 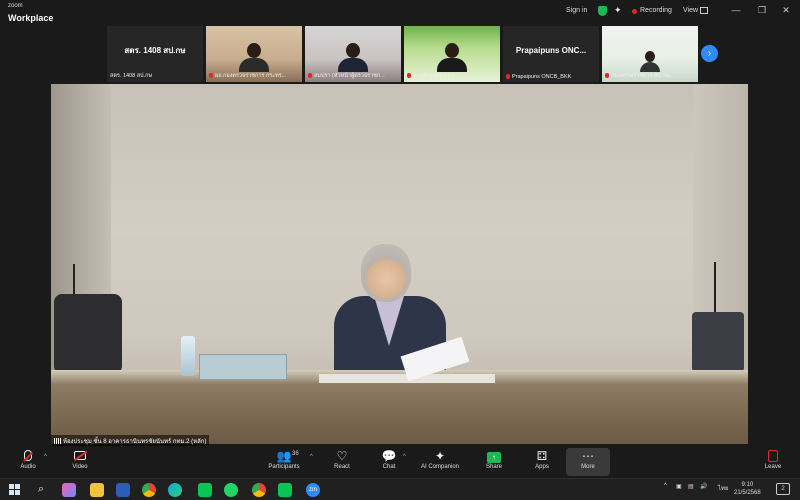 I want to click on react-button: ♡ React, so click(x=342, y=459).